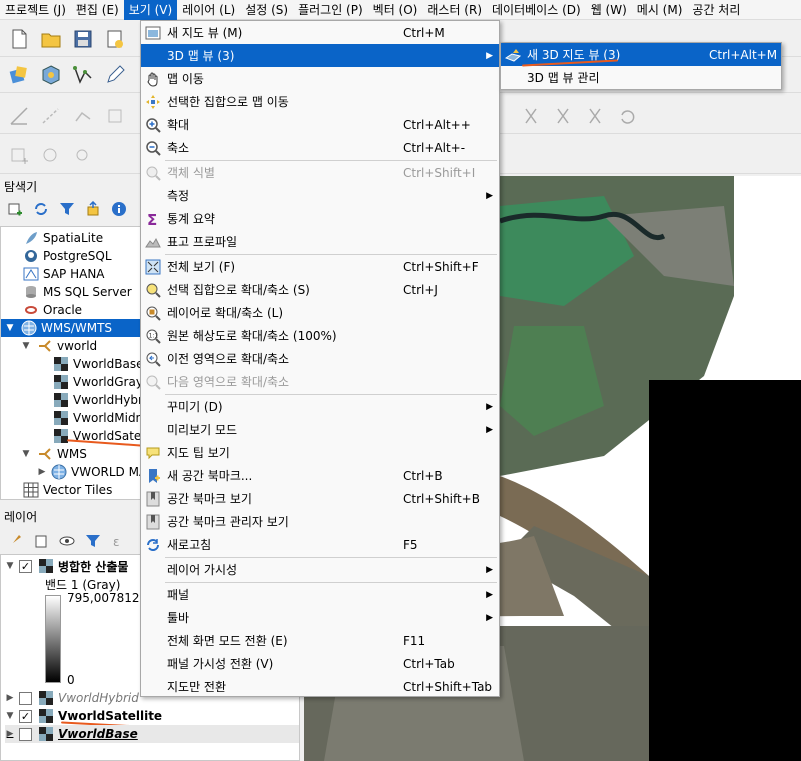 This screenshot has width=801, height=761. I want to click on digitize-icon, so click(83, 75).